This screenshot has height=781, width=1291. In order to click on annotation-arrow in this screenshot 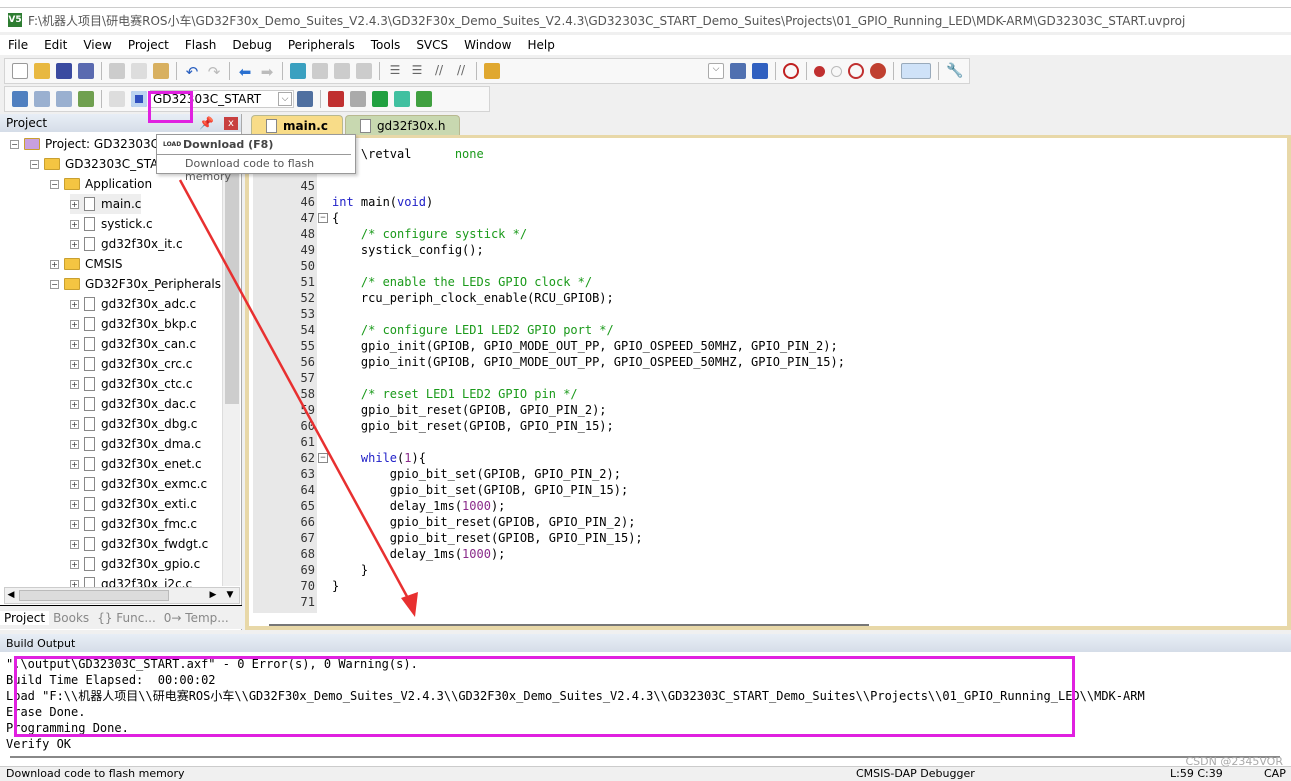, I will do `click(298, 398)`.